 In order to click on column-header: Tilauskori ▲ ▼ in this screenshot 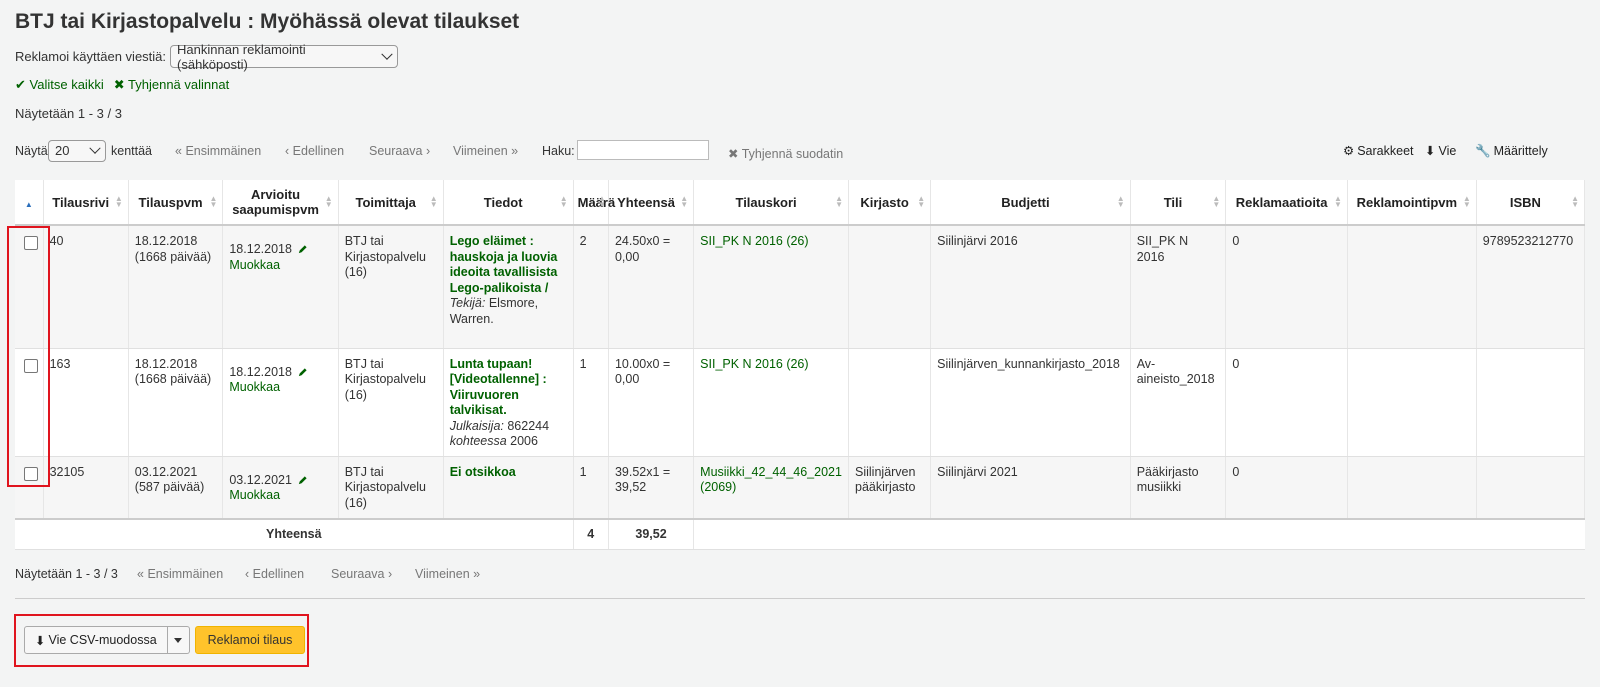, I will do `click(771, 203)`.